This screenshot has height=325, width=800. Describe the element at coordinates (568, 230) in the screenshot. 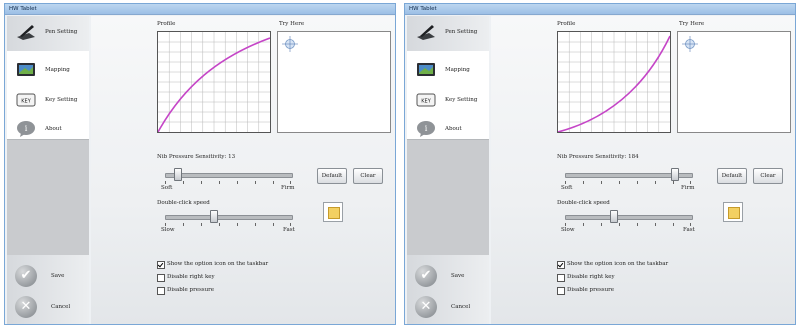

I see `slow-label: Slow` at that location.